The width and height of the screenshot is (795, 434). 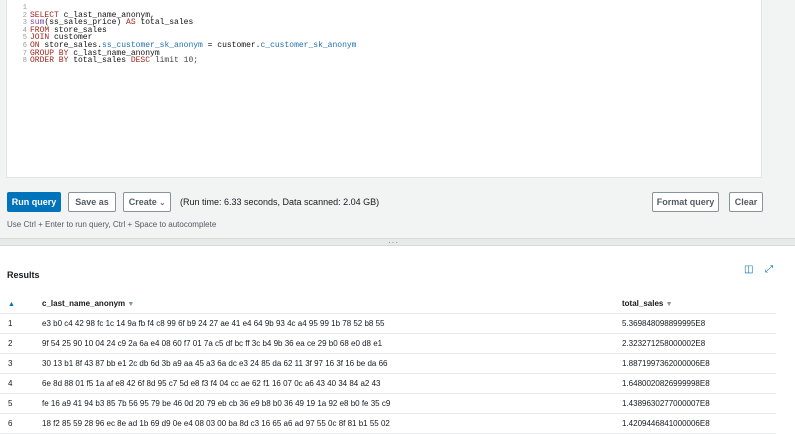 What do you see at coordinates (21, 304) in the screenshot?
I see `sort-column-header: ▲` at bounding box center [21, 304].